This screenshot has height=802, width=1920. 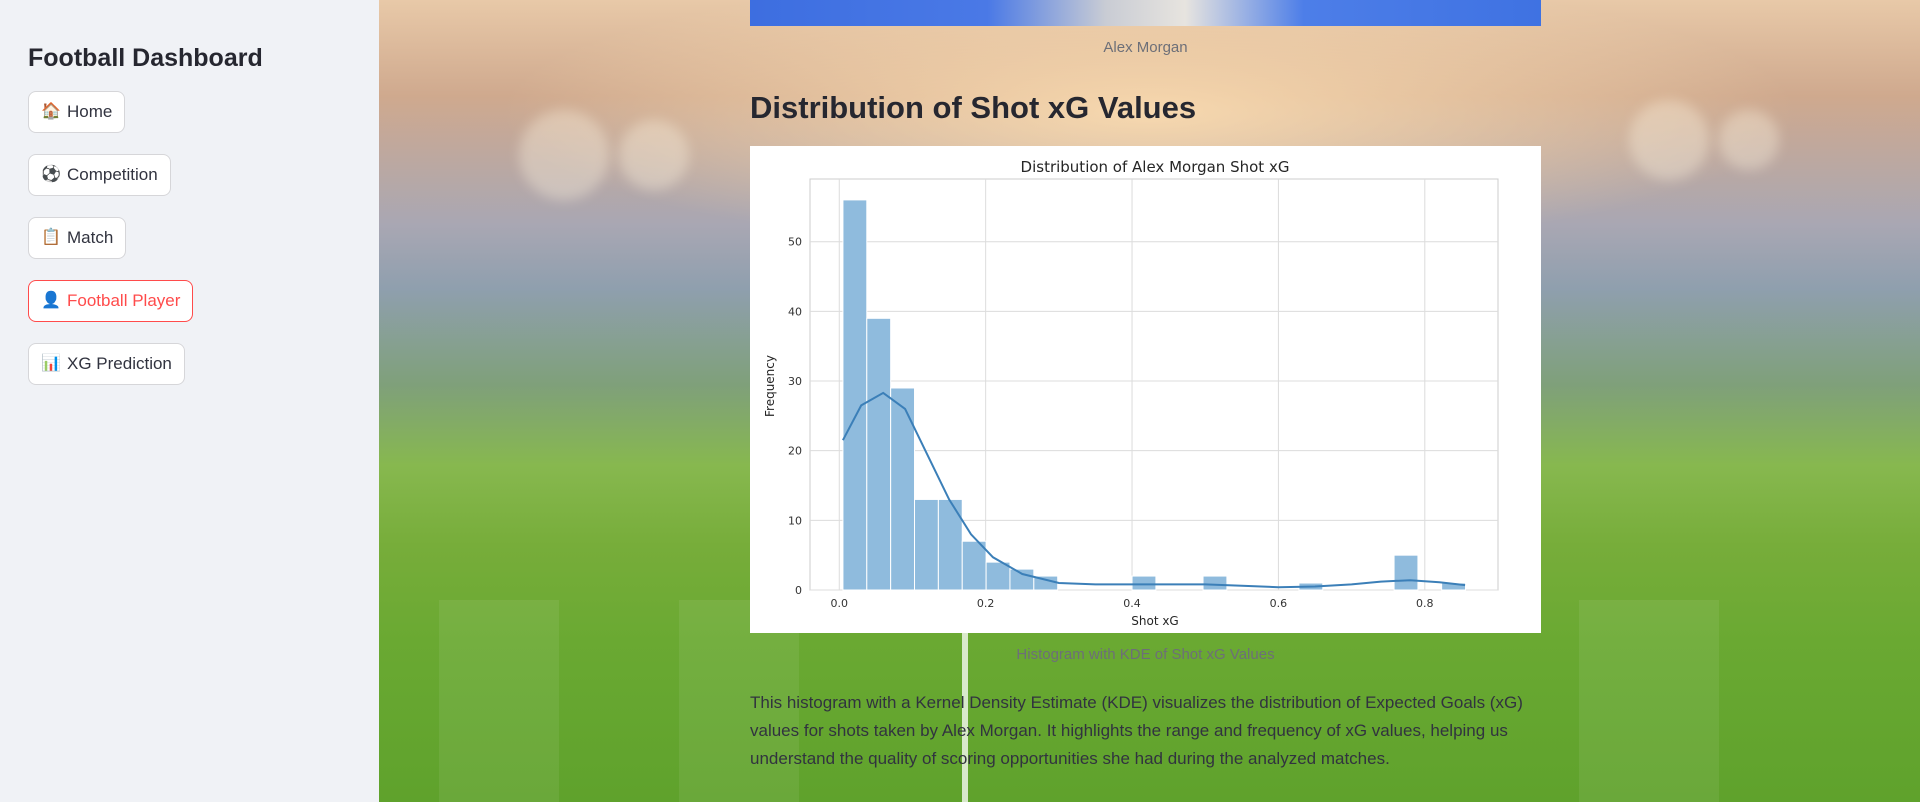 I want to click on y-tick-label: 0, so click(x=798, y=590).